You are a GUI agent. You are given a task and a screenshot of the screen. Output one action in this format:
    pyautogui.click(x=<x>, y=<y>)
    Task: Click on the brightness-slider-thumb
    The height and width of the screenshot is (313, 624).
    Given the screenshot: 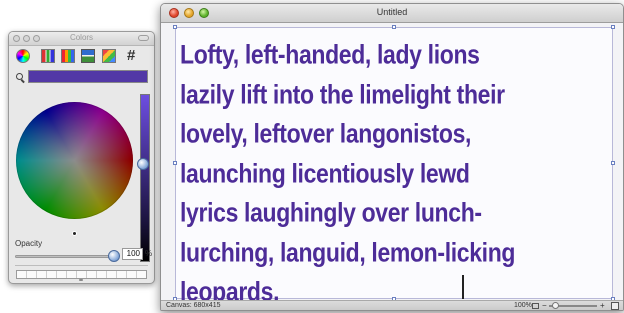 What is the action you would take?
    pyautogui.click(x=143, y=164)
    